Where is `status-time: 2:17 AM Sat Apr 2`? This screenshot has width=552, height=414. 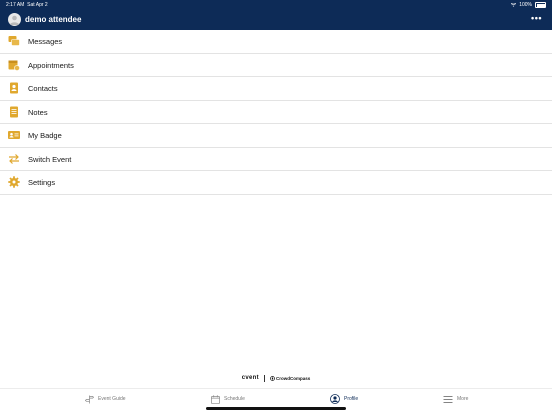
status-time: 2:17 AM Sat Apr 2 is located at coordinates (27, 5).